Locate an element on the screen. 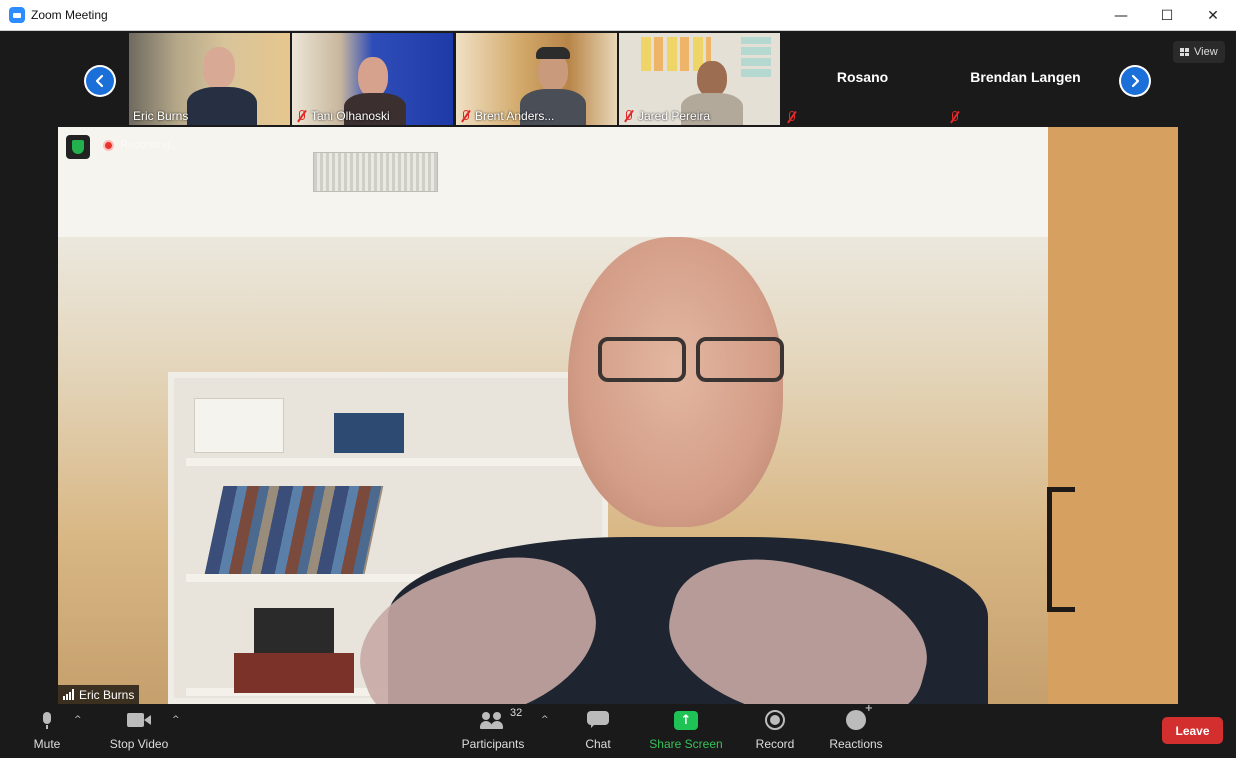 Image resolution: width=1236 pixels, height=758 pixels. zoom-app-icon is located at coordinates (17, 15).